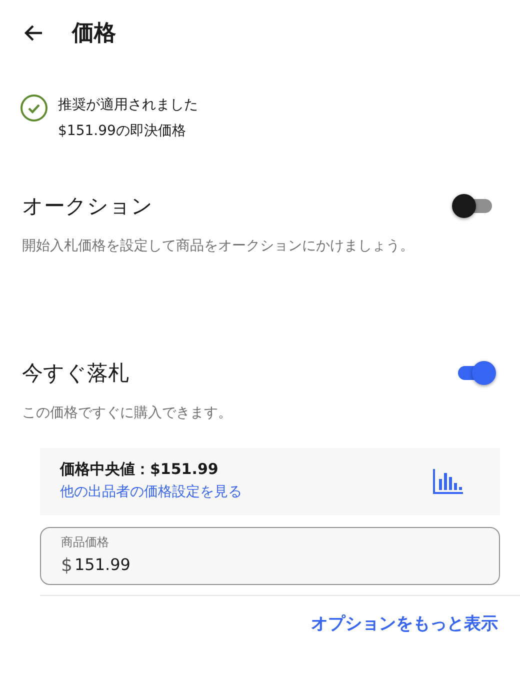 The height and width of the screenshot is (697, 520). What do you see at coordinates (87, 206) in the screenshot?
I see `option-title: オークション` at bounding box center [87, 206].